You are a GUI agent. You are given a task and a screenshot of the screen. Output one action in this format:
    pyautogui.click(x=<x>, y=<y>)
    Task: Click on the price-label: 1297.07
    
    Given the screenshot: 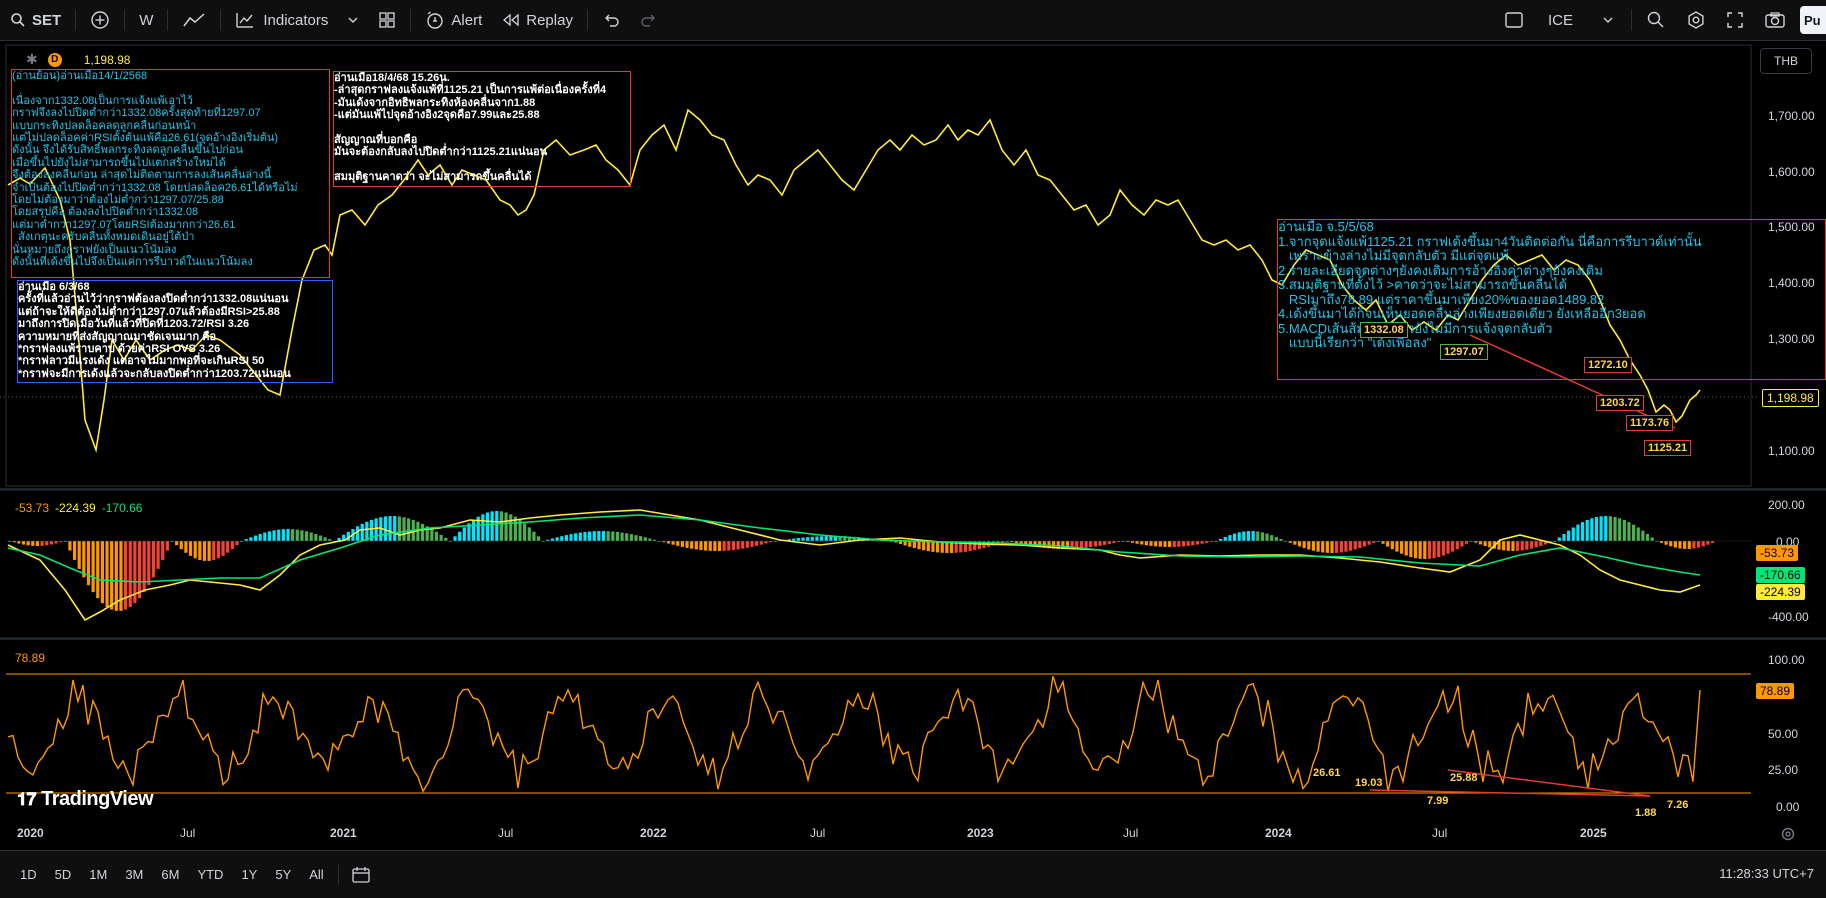 What is the action you would take?
    pyautogui.click(x=1464, y=352)
    